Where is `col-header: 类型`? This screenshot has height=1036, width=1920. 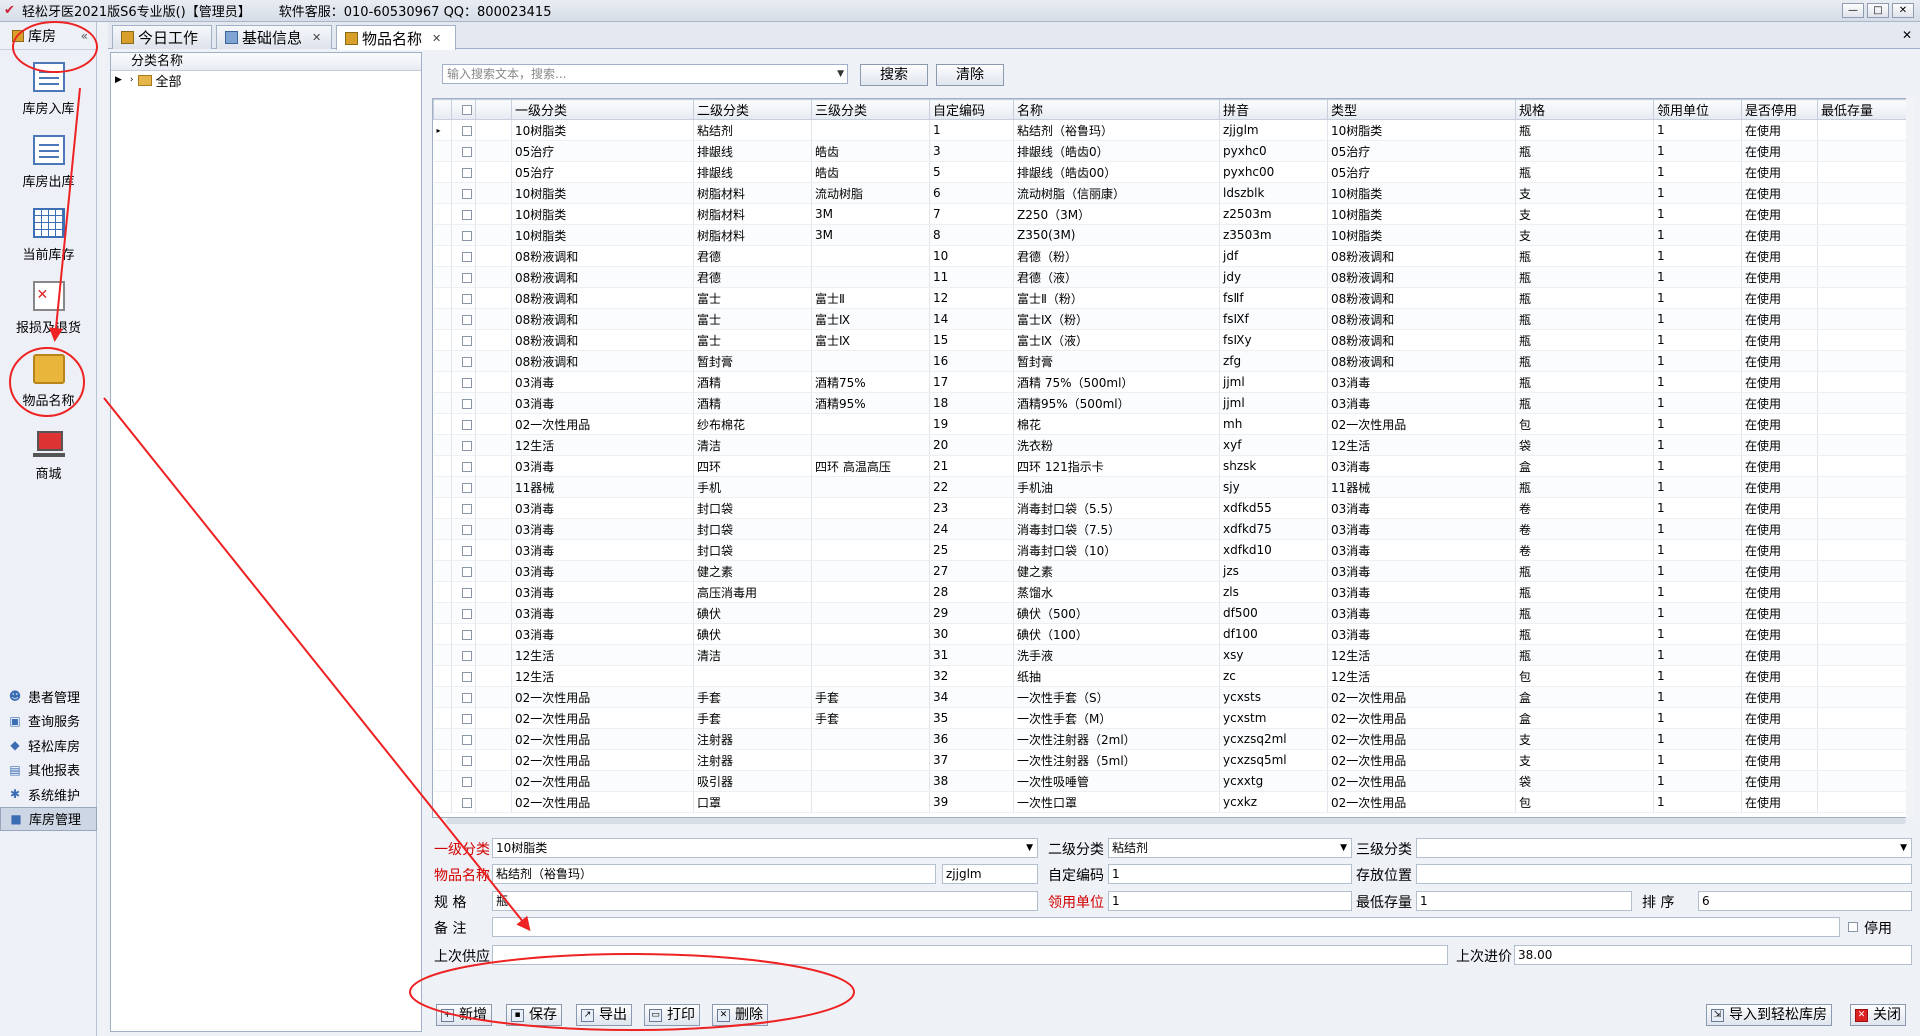
col-header: 类型 is located at coordinates (1421, 109).